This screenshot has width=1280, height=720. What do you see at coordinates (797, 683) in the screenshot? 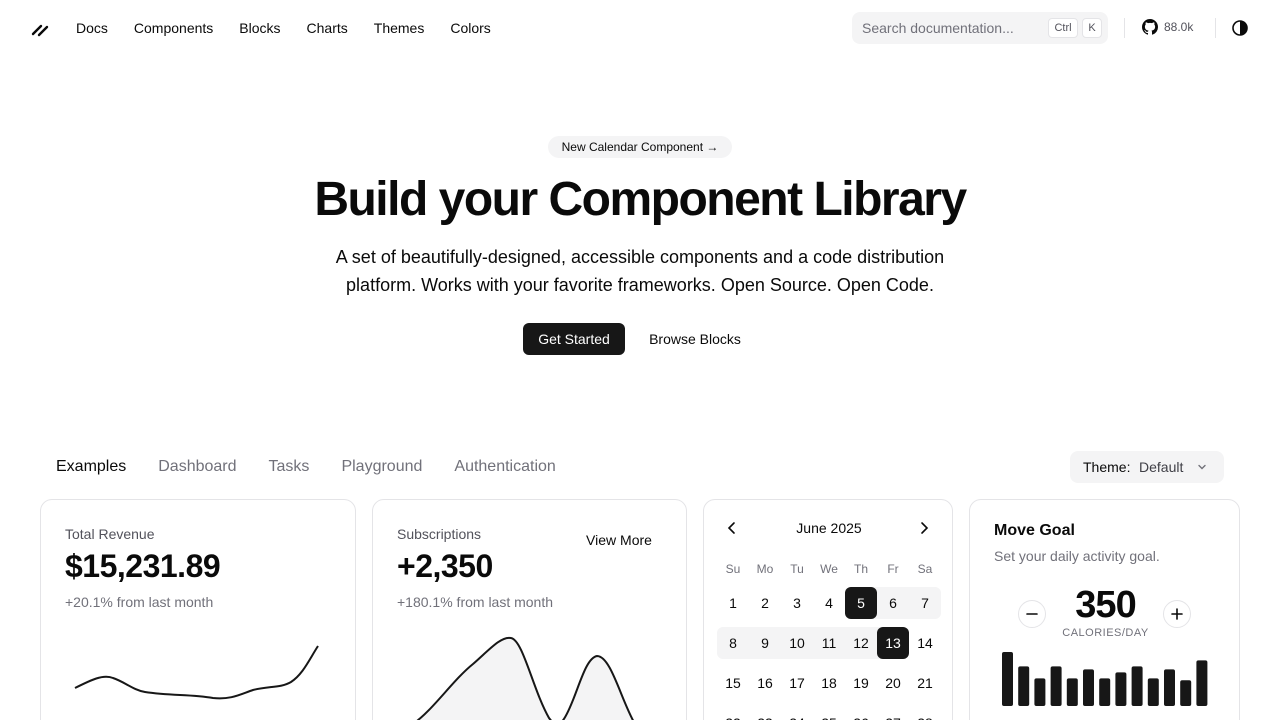
I see `calendar-day: 17` at bounding box center [797, 683].